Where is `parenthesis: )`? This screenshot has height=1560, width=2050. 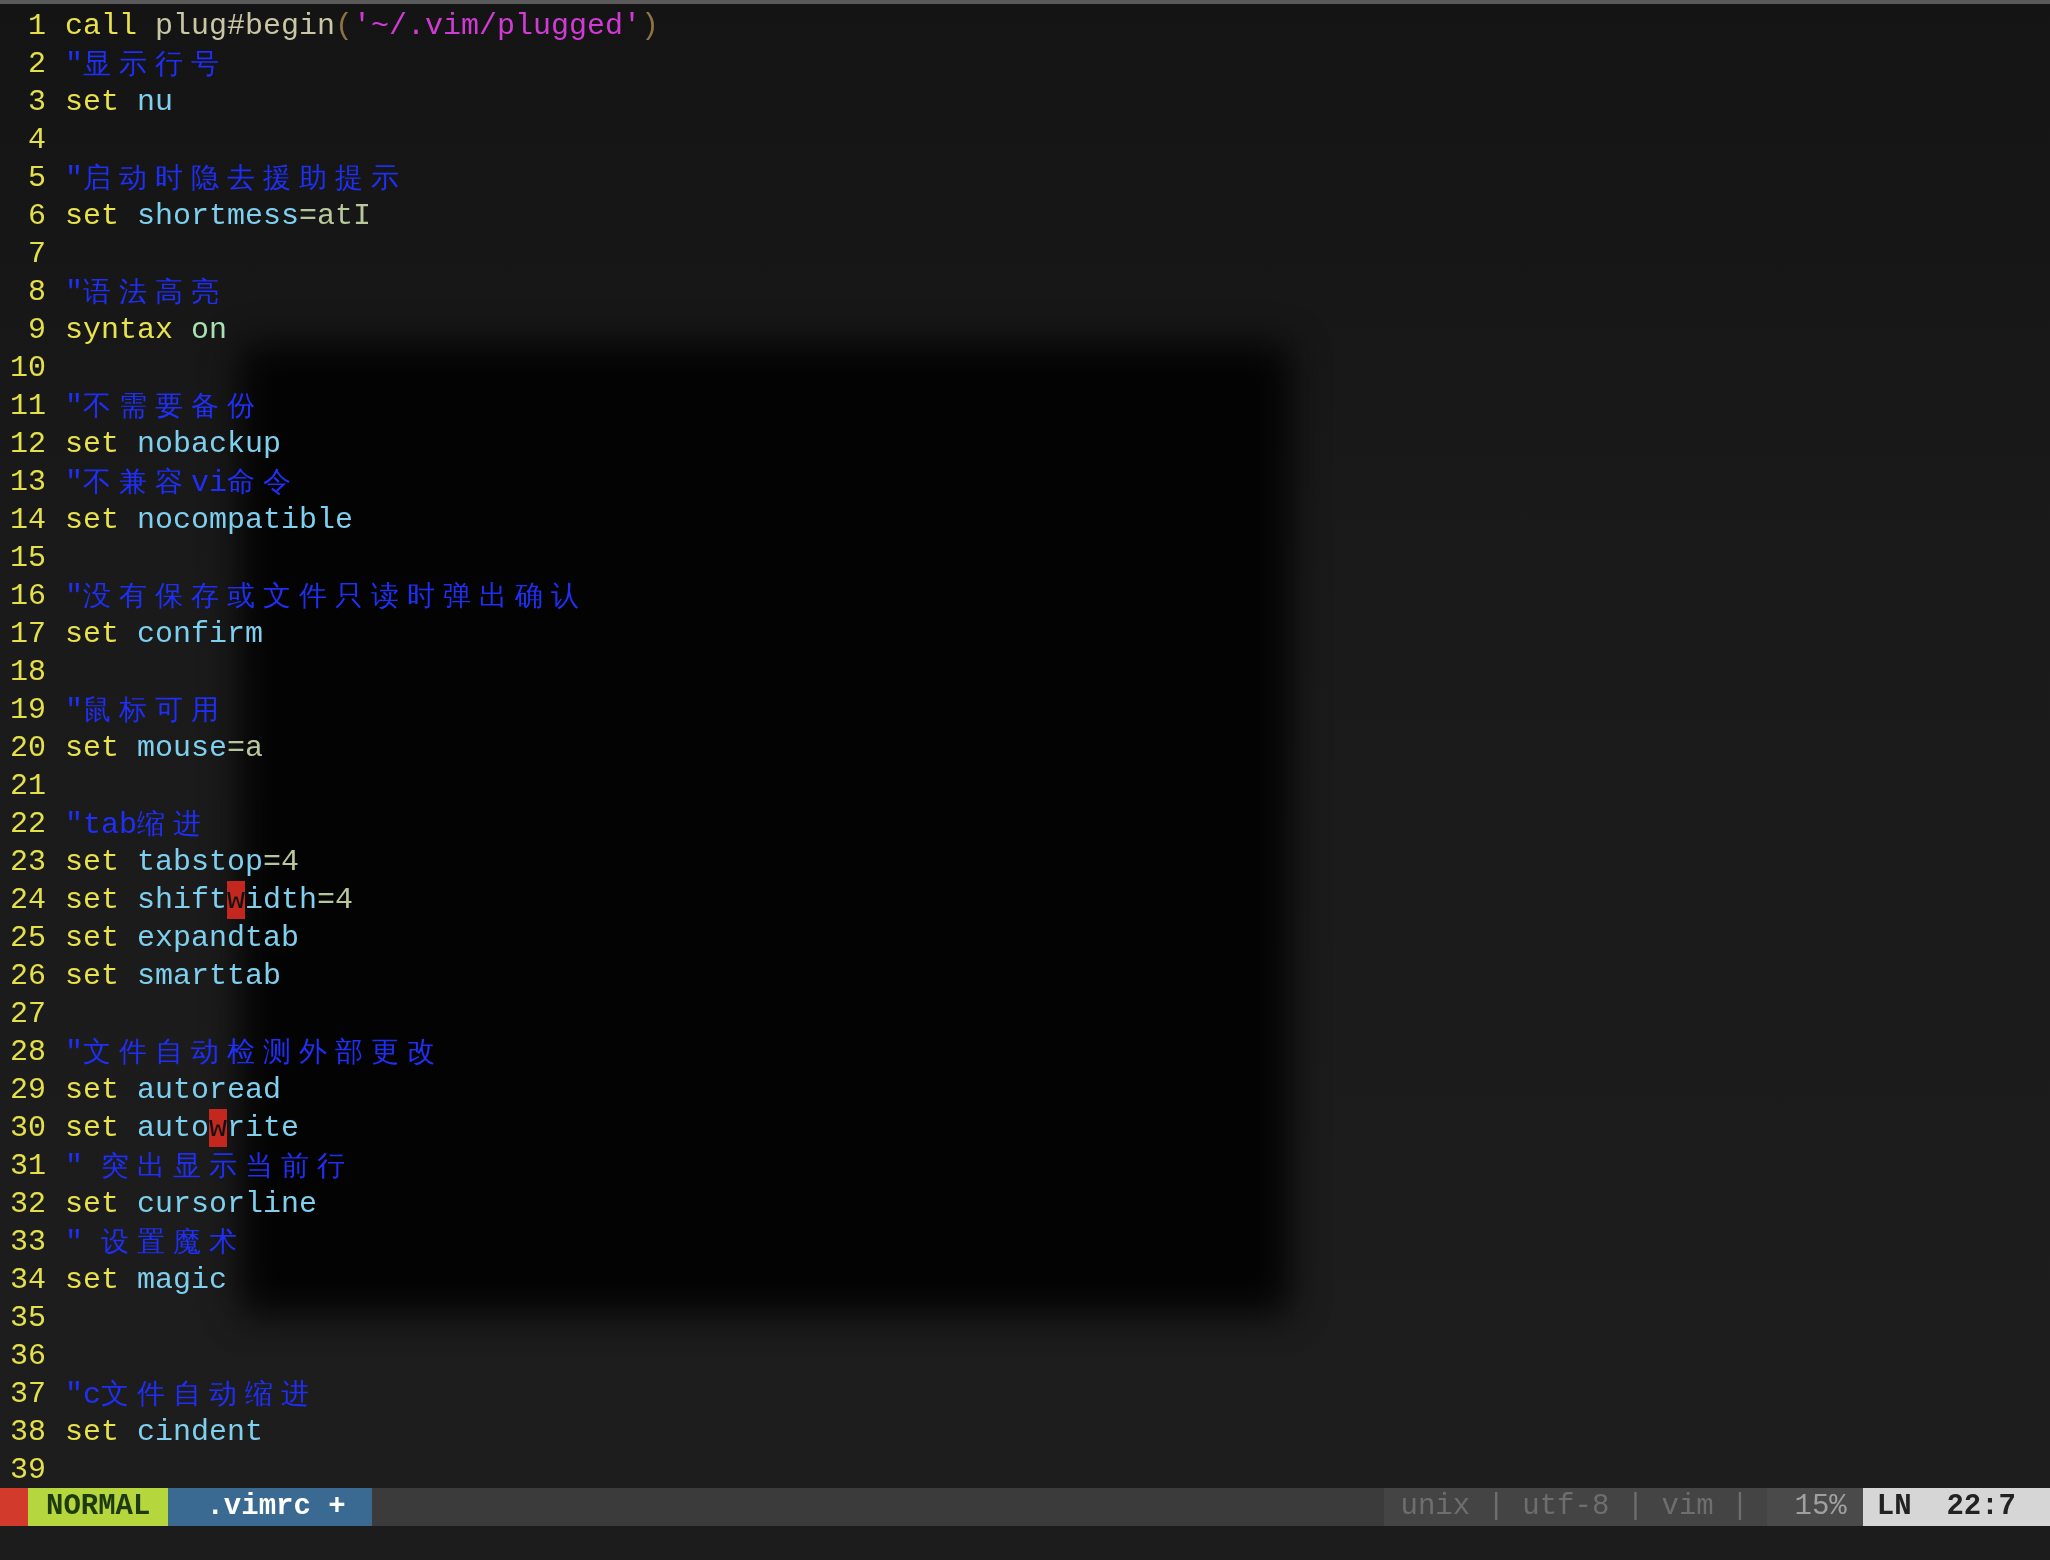
parenthesis: ) is located at coordinates (650, 26).